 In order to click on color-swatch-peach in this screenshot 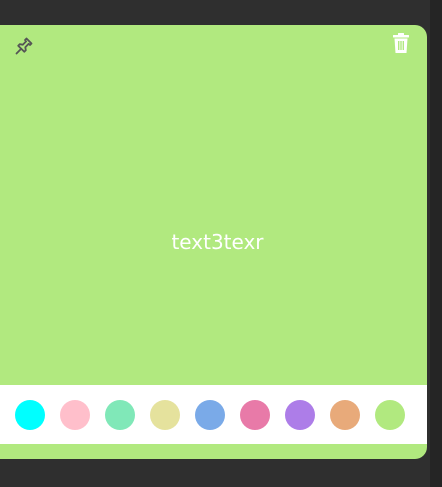, I will do `click(345, 415)`.